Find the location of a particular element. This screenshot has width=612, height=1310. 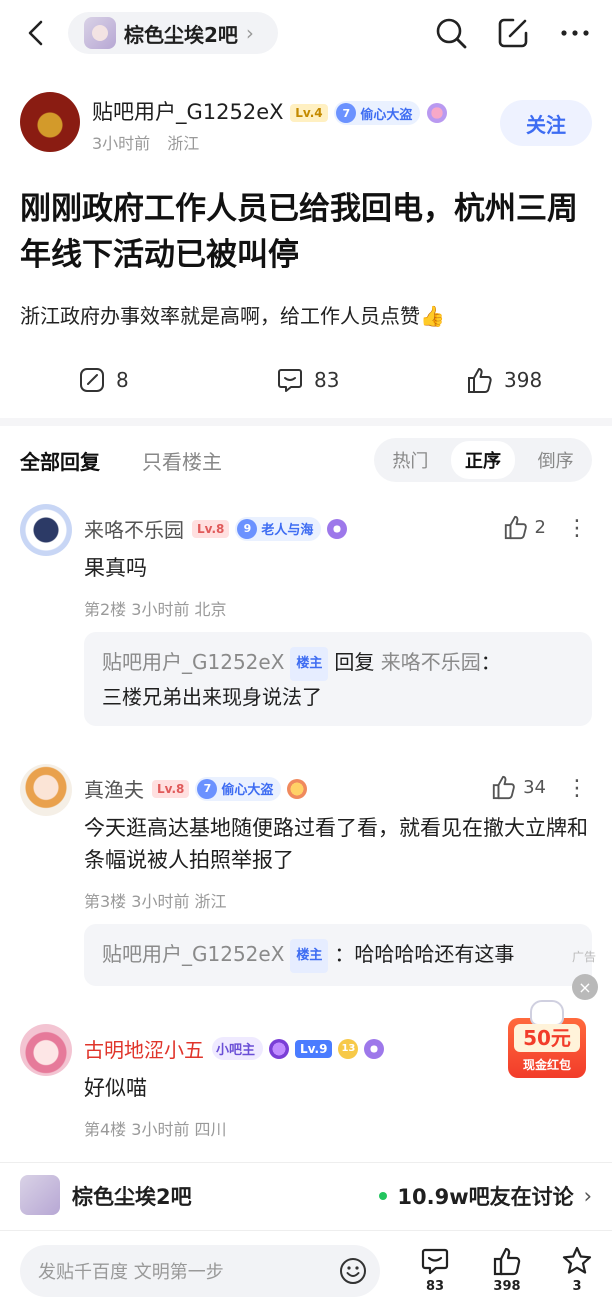

star-icon is located at coordinates (577, 1260).